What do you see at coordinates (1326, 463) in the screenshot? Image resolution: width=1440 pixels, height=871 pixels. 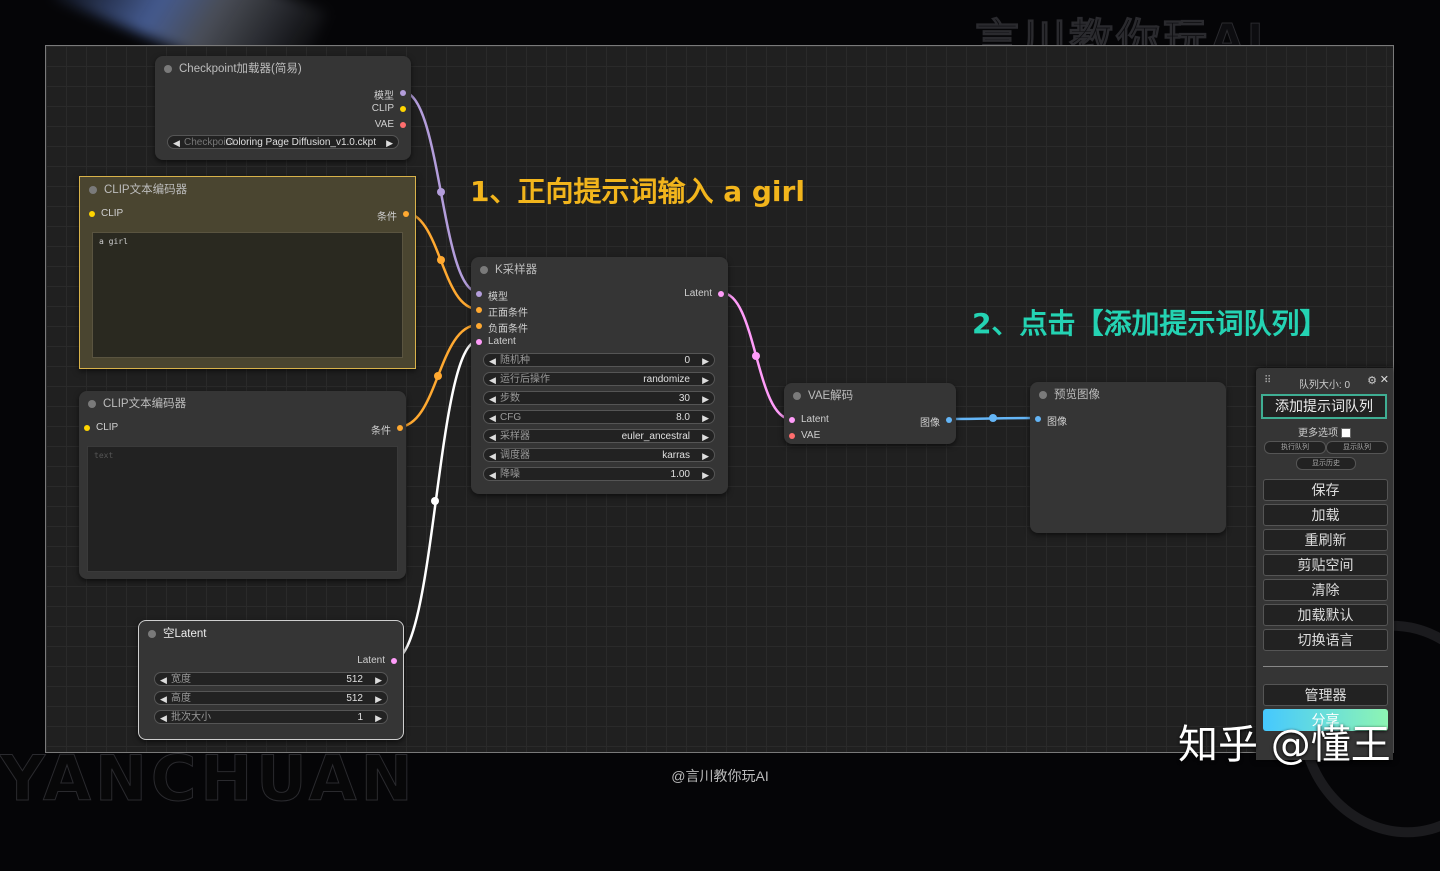 I see `view-history-button: 显示历史` at bounding box center [1326, 463].